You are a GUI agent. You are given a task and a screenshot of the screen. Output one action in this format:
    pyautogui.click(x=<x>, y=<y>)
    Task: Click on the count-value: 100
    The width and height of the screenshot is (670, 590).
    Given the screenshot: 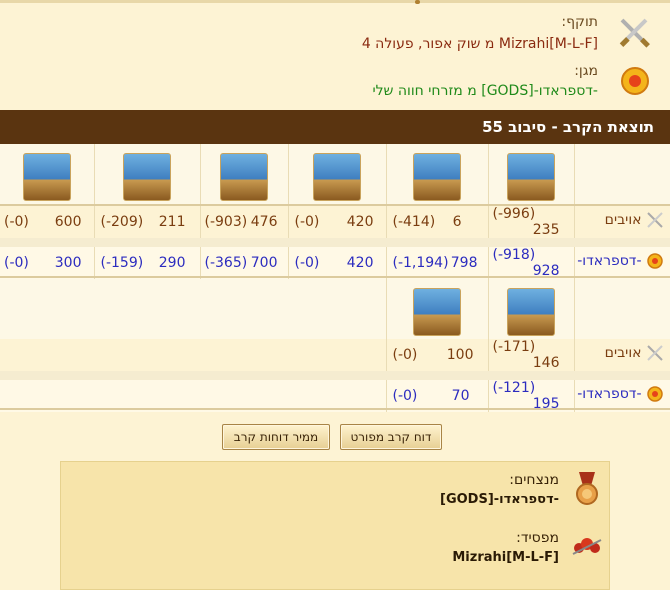 What is the action you would take?
    pyautogui.click(x=460, y=355)
    